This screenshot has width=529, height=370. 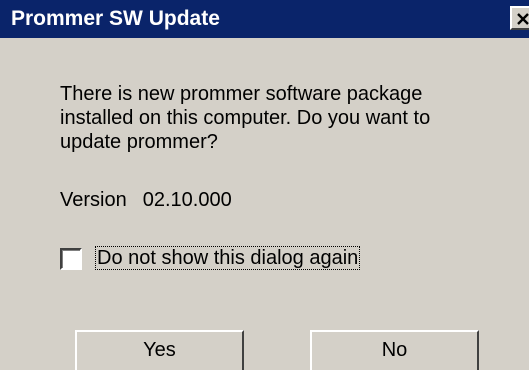 What do you see at coordinates (93, 200) in the screenshot?
I see `version-label: Version` at bounding box center [93, 200].